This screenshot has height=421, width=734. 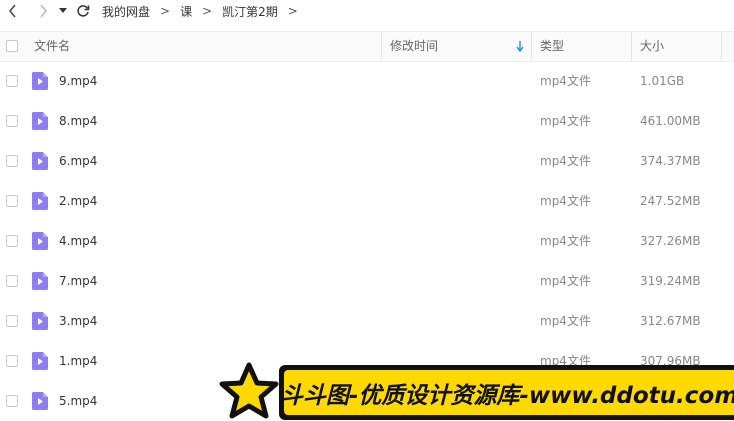 I want to click on table-row: 6.mp4 mp4文件 374.37MB, so click(x=367, y=161).